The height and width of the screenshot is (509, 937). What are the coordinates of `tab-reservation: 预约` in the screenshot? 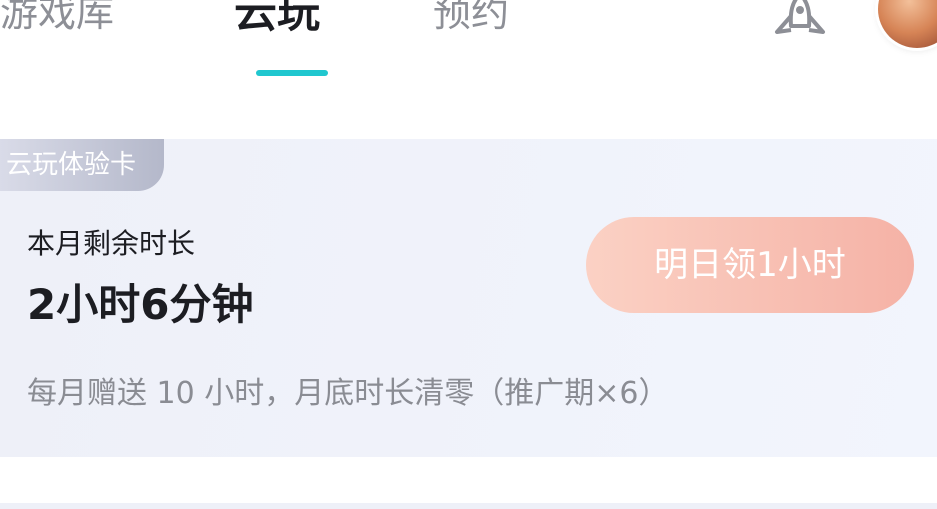 It's located at (471, 21).